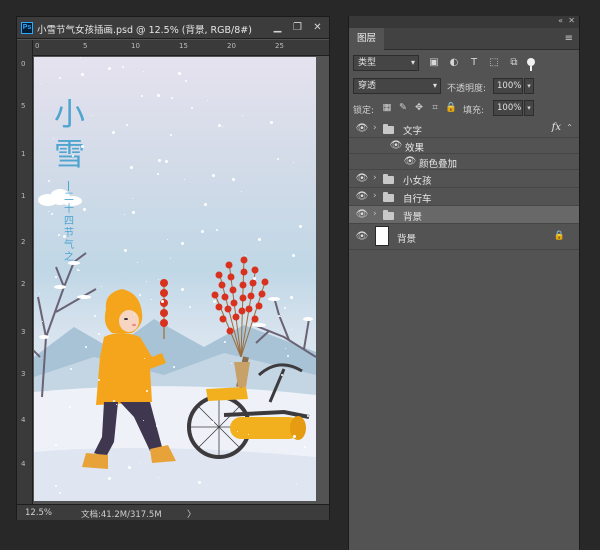 The image size is (600, 550). Describe the element at coordinates (364, 111) in the screenshot. I see `lock-label: 锁定:` at that location.